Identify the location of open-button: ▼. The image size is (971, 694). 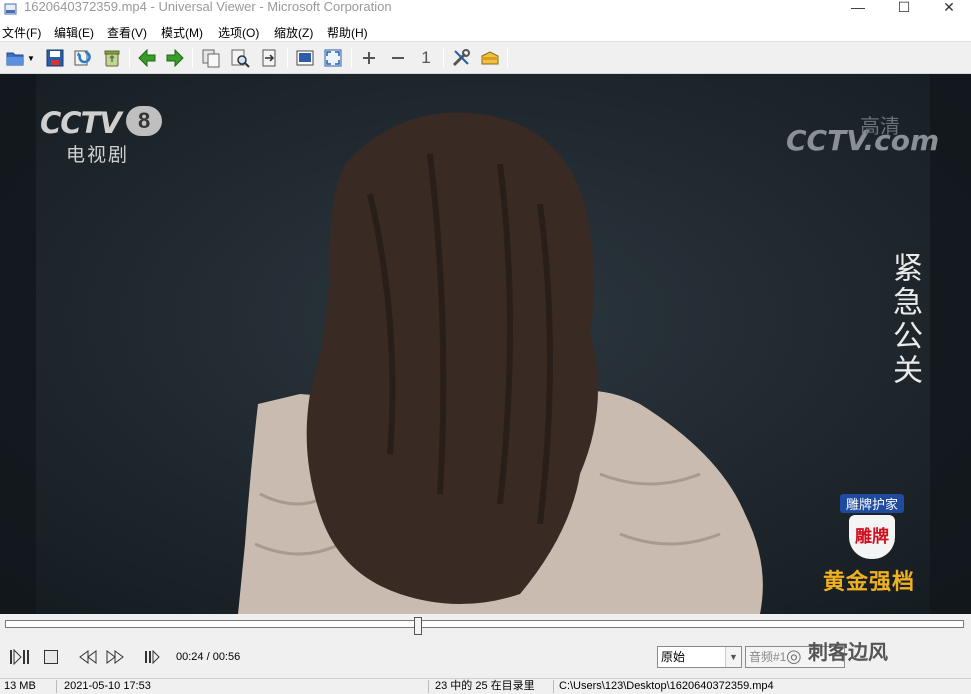
(20, 58).